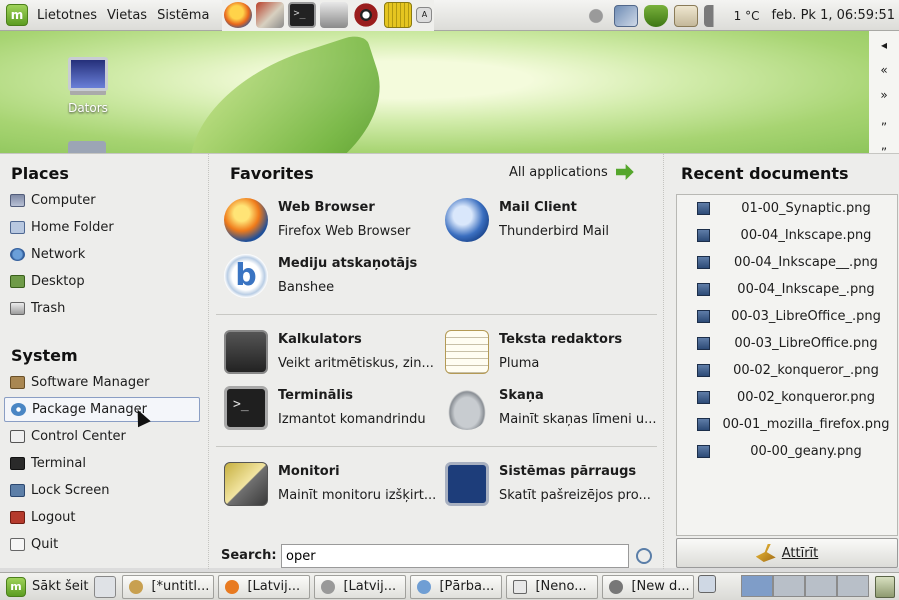 The height and width of the screenshot is (600, 899). What do you see at coordinates (455, 556) in the screenshot?
I see `search-input` at bounding box center [455, 556].